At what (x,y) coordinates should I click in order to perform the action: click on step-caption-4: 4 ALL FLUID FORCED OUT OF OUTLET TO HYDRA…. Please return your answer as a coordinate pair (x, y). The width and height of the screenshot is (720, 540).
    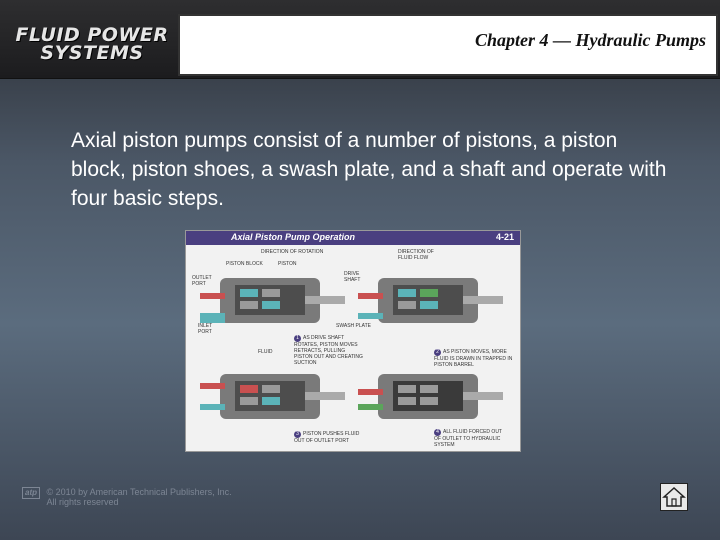
    Looking at the image, I should click on (472, 438).